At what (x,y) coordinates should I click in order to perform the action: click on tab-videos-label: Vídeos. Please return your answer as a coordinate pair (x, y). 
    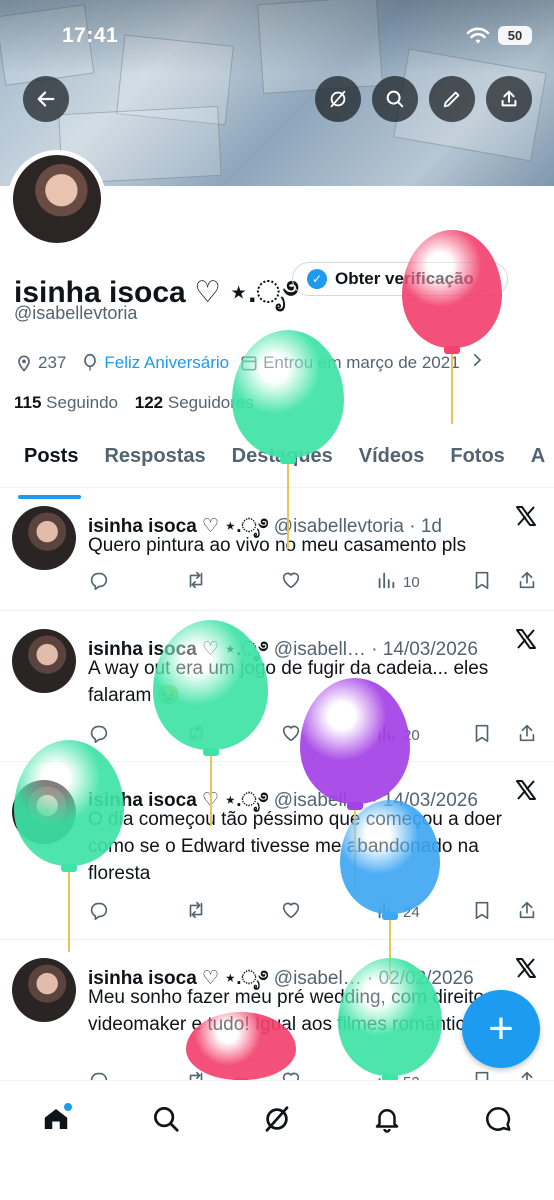
    Looking at the image, I should click on (391, 456).